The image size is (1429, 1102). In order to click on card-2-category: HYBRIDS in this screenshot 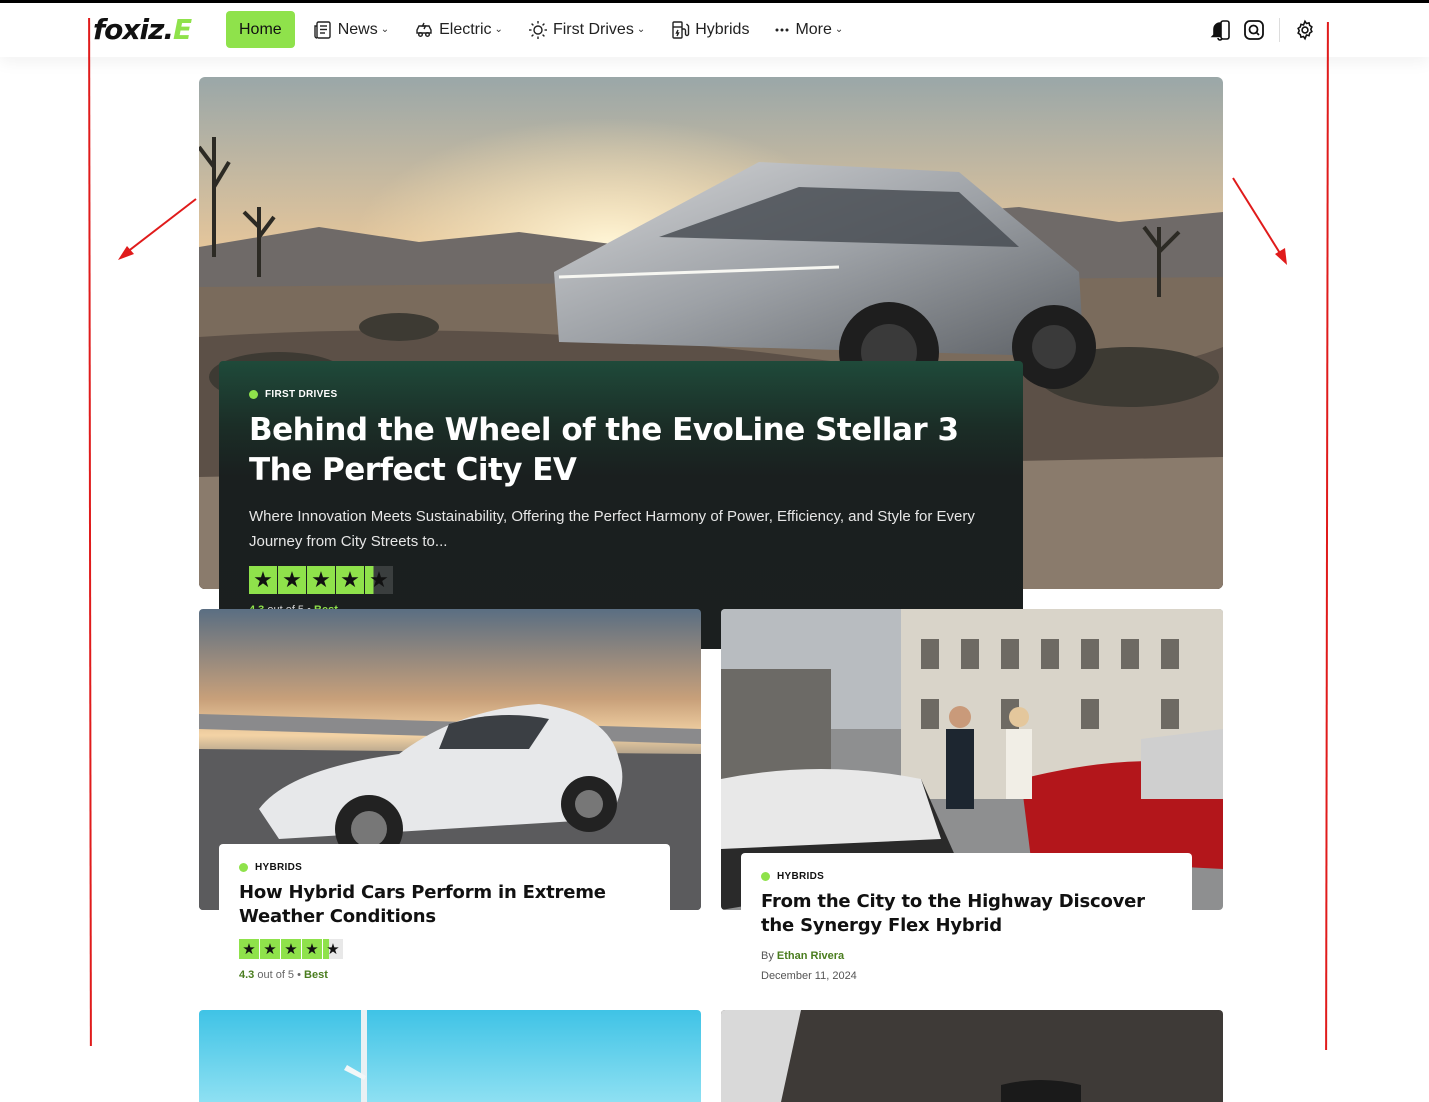, I will do `click(966, 876)`.